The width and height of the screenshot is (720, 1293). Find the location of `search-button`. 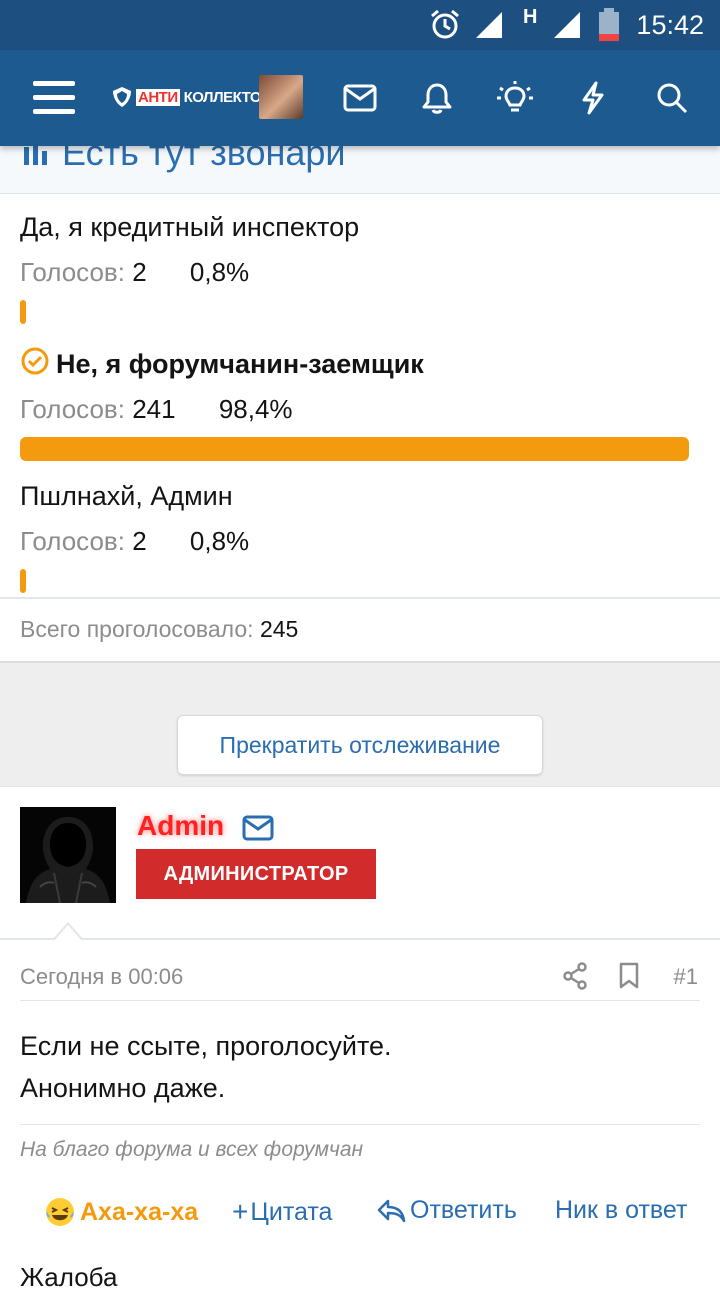

search-button is located at coordinates (672, 98).